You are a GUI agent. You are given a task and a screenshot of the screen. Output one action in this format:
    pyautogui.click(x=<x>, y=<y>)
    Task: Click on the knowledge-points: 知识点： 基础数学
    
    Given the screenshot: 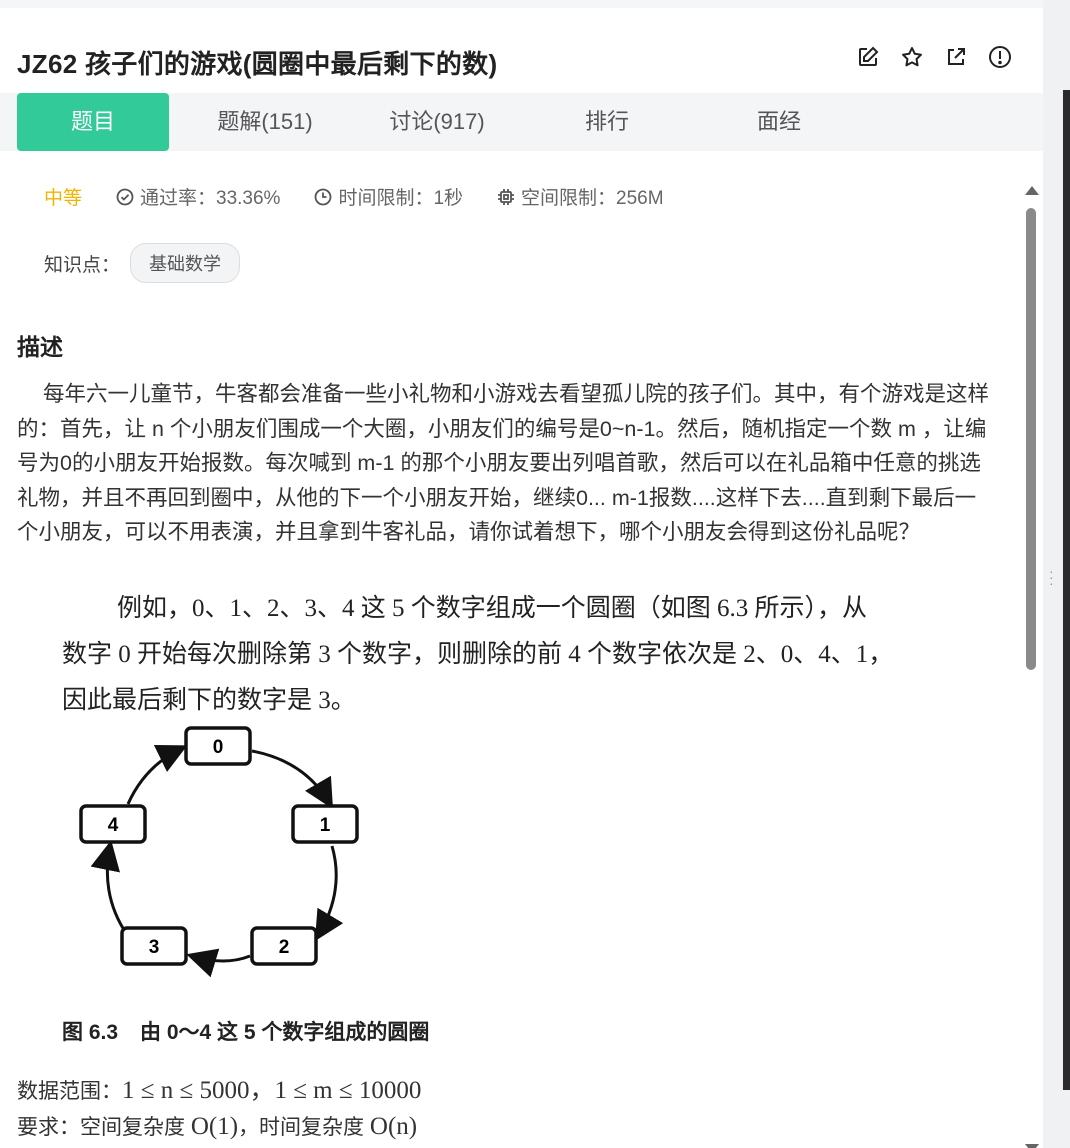 What is the action you would take?
    pyautogui.click(x=142, y=263)
    